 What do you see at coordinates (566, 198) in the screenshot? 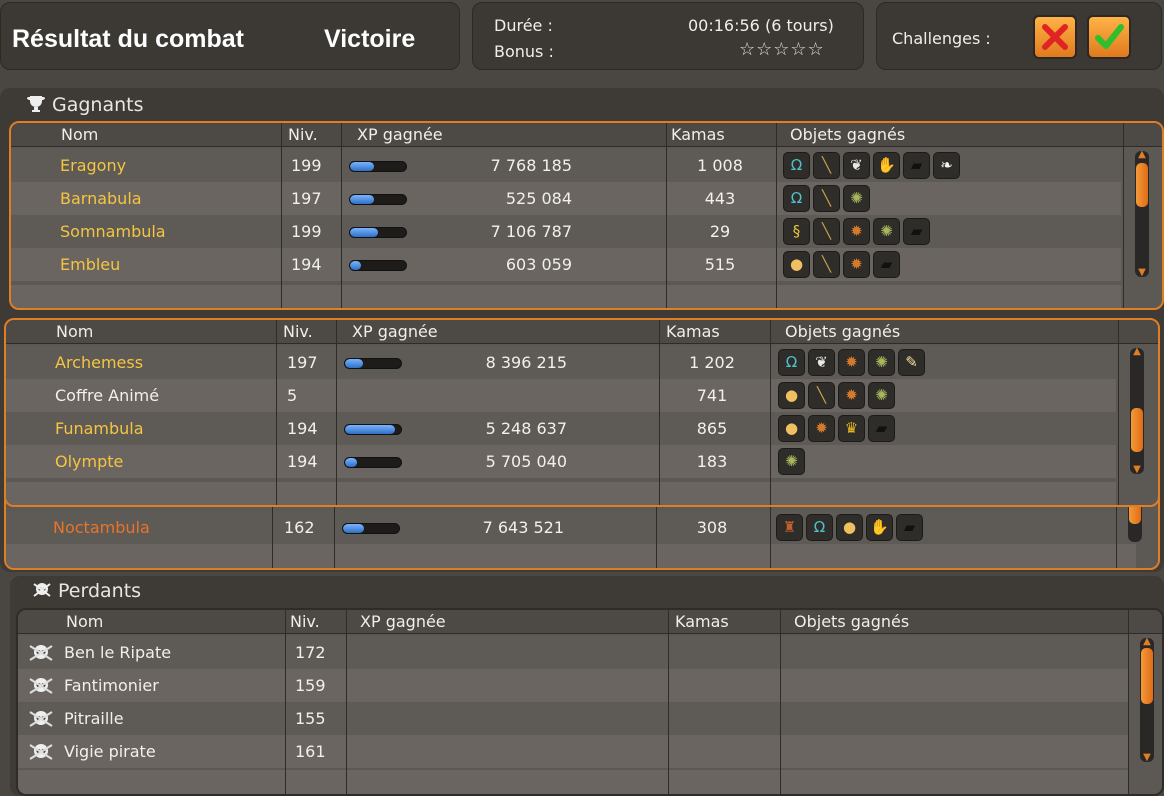
I see `table-row: Barnabula 197 525 084 443 Ω ╲ ✺` at bounding box center [566, 198].